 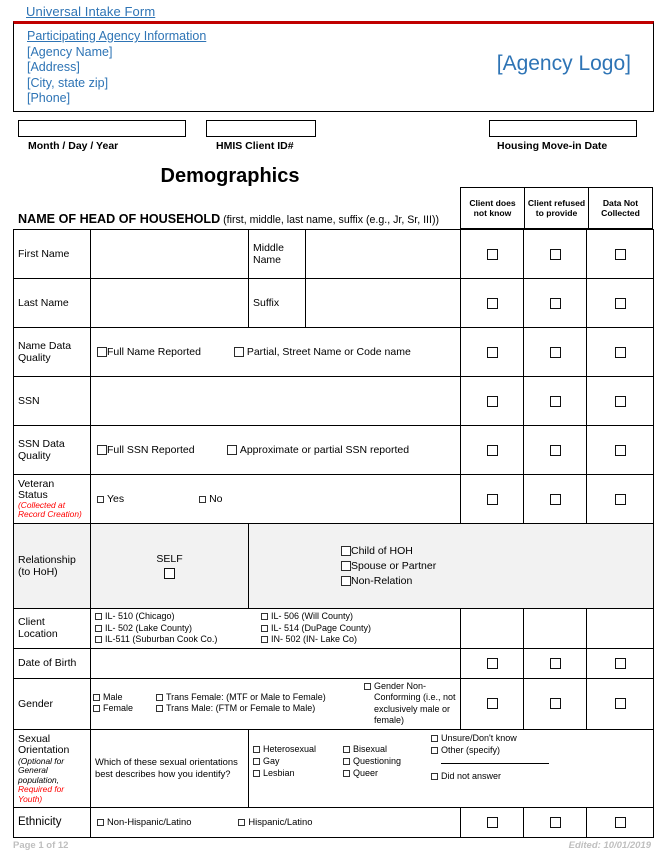 What do you see at coordinates (211, 499) in the screenshot?
I see `option-veteran-no: No` at bounding box center [211, 499].